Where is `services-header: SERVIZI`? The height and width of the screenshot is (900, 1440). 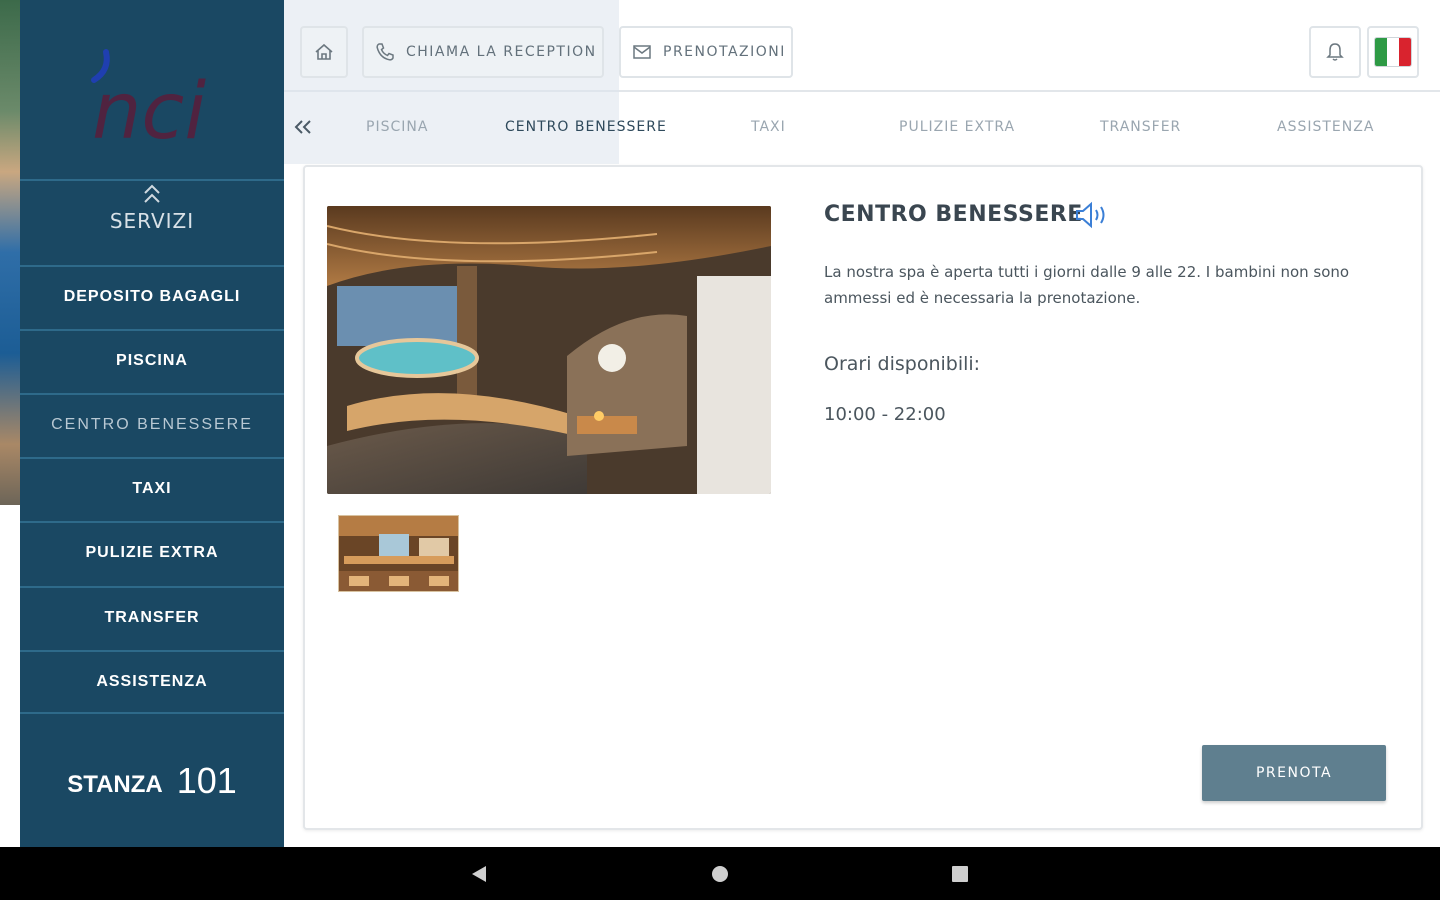
services-header: SERVIZI is located at coordinates (152, 222).